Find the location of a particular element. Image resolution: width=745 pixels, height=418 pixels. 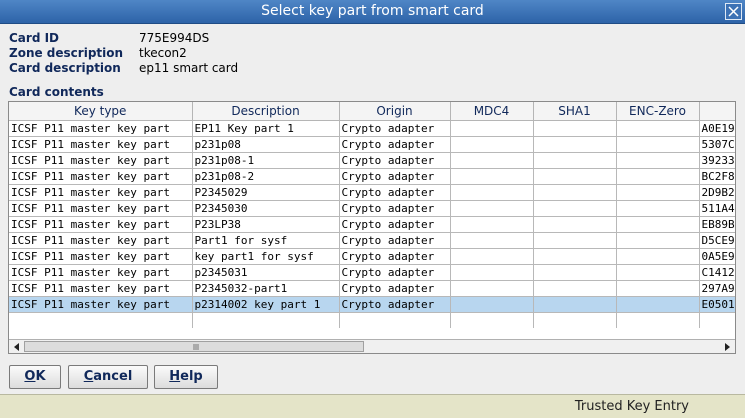

column-header: Description is located at coordinates (266, 111).